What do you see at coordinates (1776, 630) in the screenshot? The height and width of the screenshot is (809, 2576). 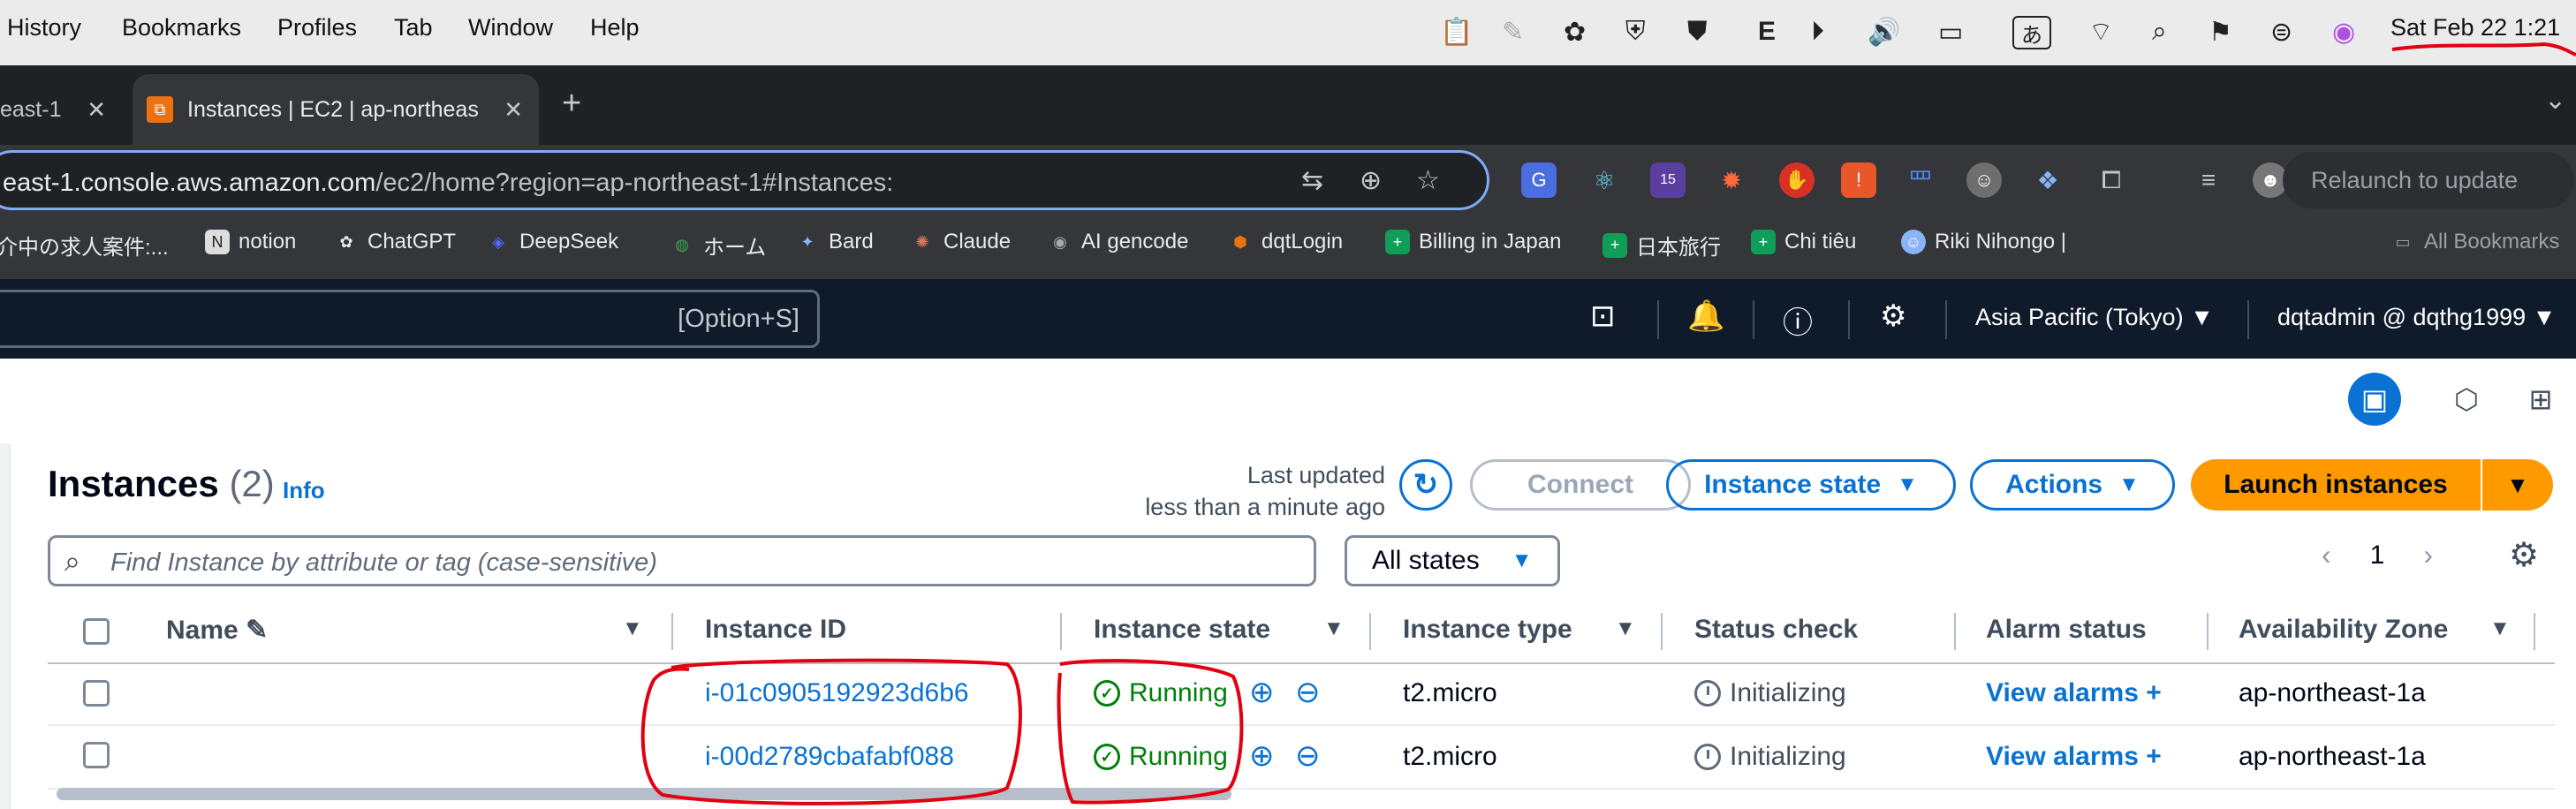 I see `column-header-status-check: Status check` at bounding box center [1776, 630].